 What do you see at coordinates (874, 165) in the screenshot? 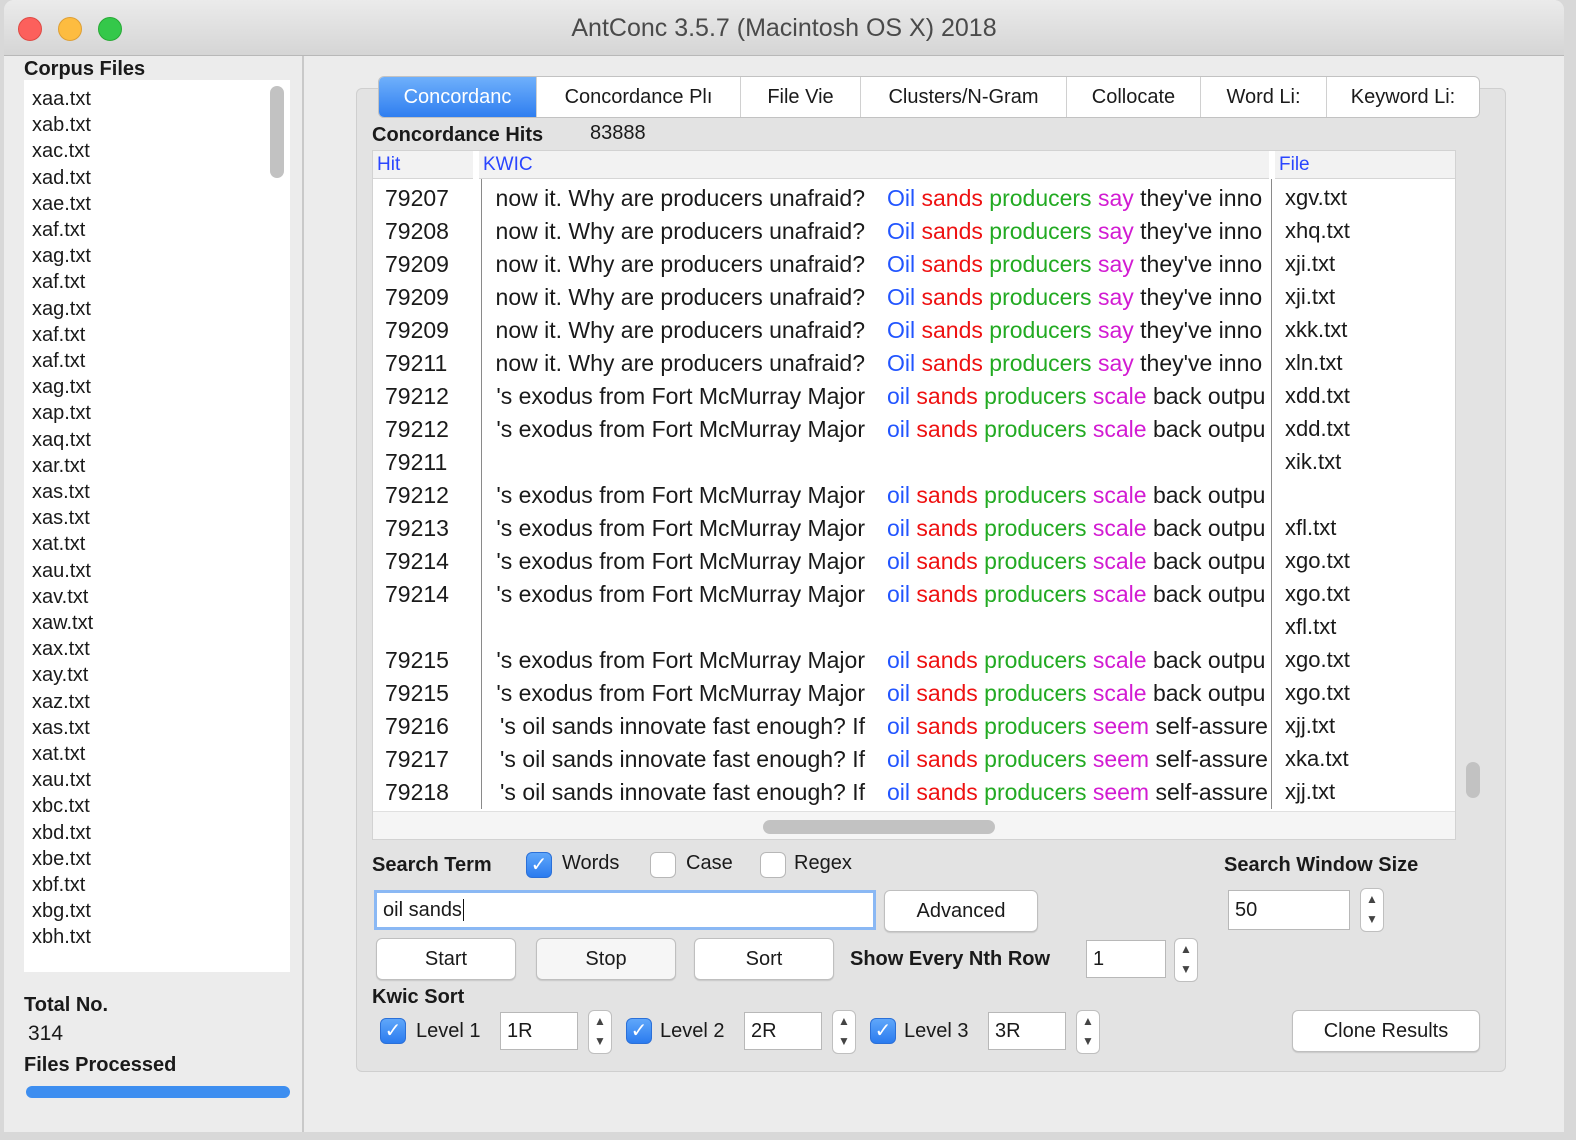
I see `column-header-kwic: KWIC` at bounding box center [874, 165].